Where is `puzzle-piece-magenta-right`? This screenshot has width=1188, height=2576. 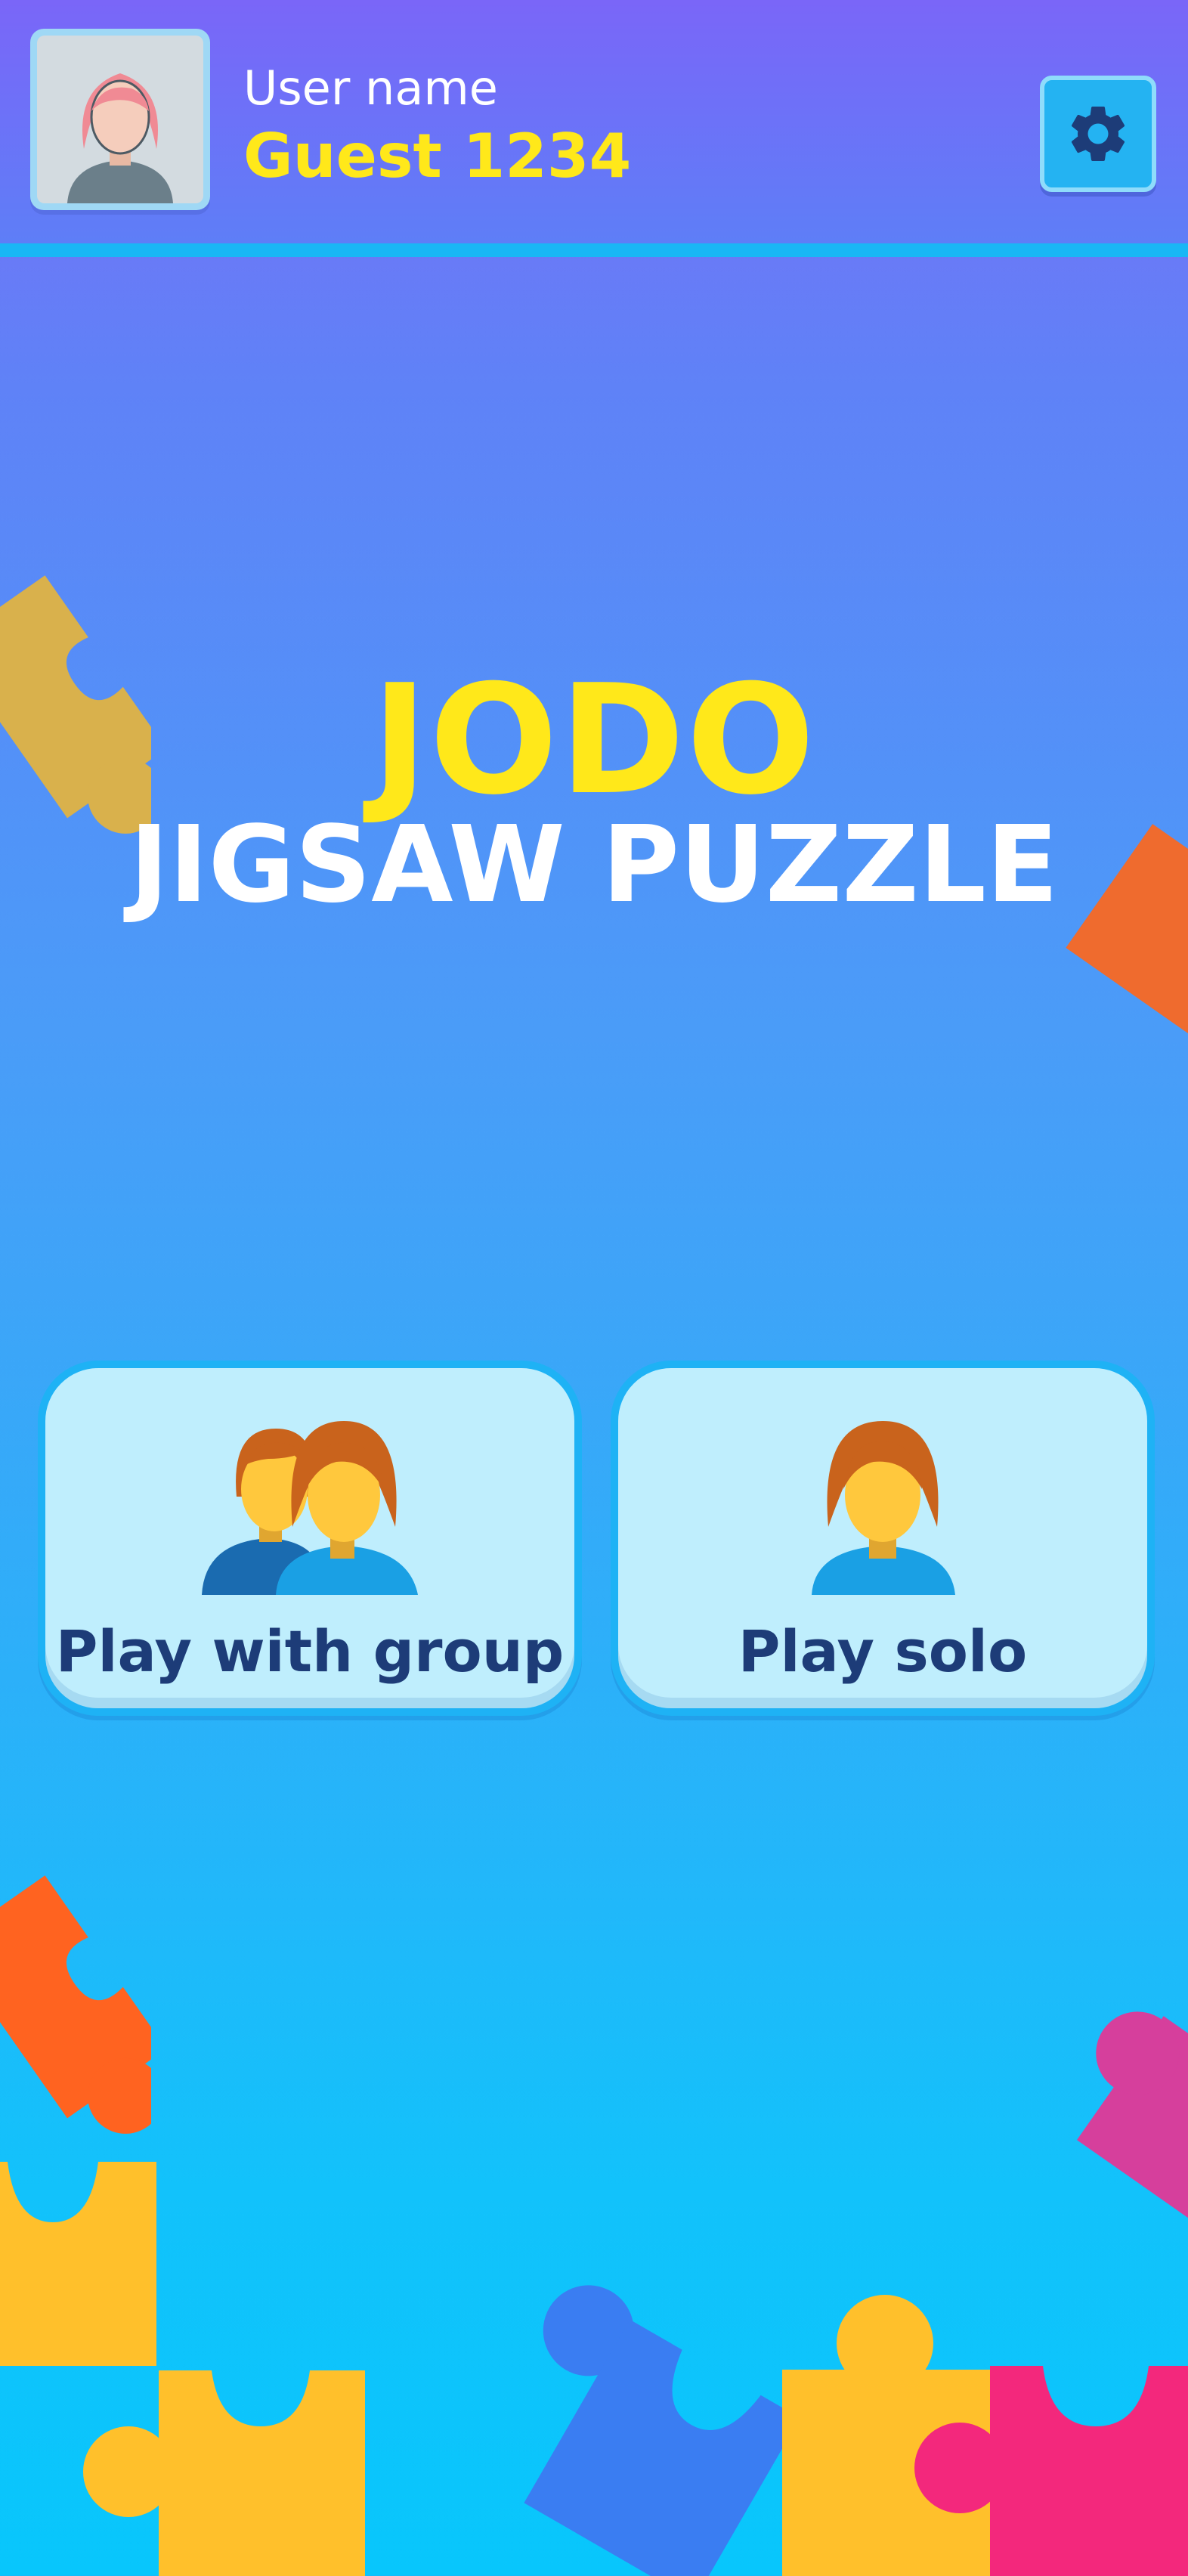
puzzle-piece-magenta-right is located at coordinates (1132, 2119).